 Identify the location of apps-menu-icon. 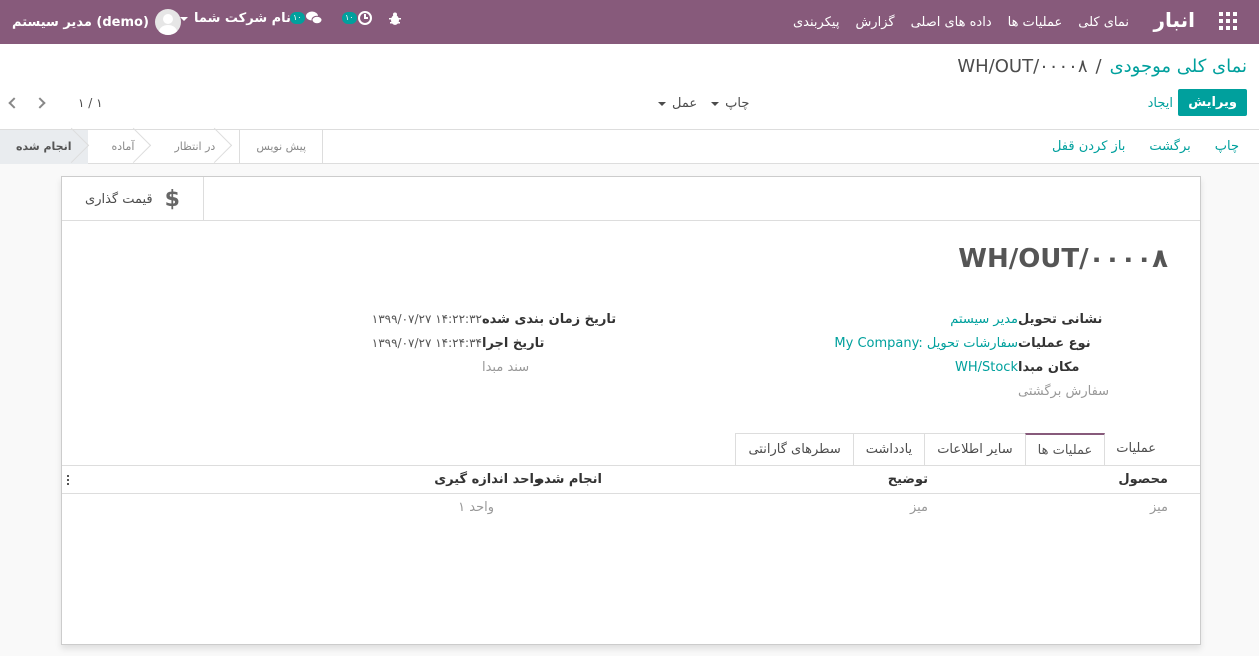
(1228, 21).